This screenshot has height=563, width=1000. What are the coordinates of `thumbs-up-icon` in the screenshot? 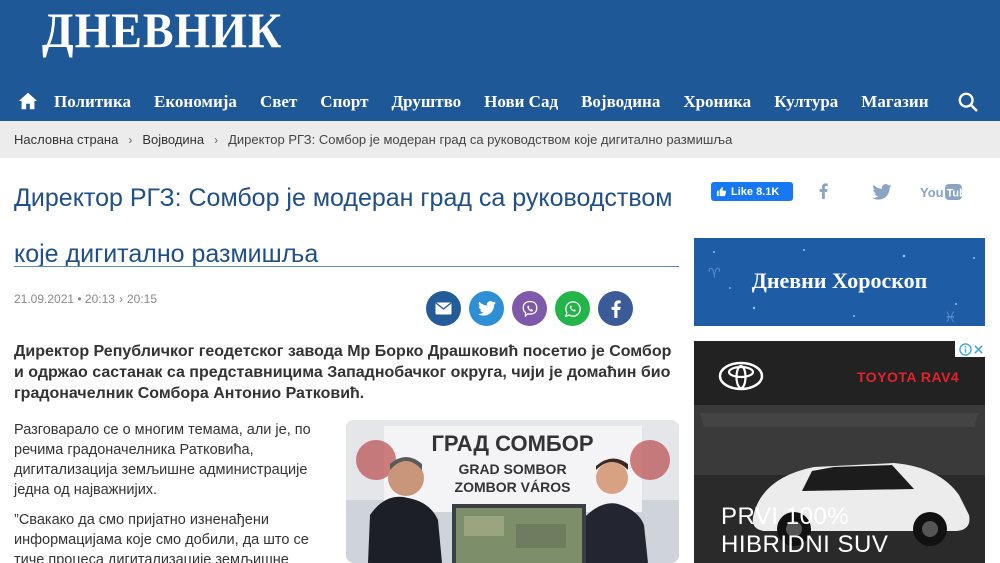 It's located at (721, 192).